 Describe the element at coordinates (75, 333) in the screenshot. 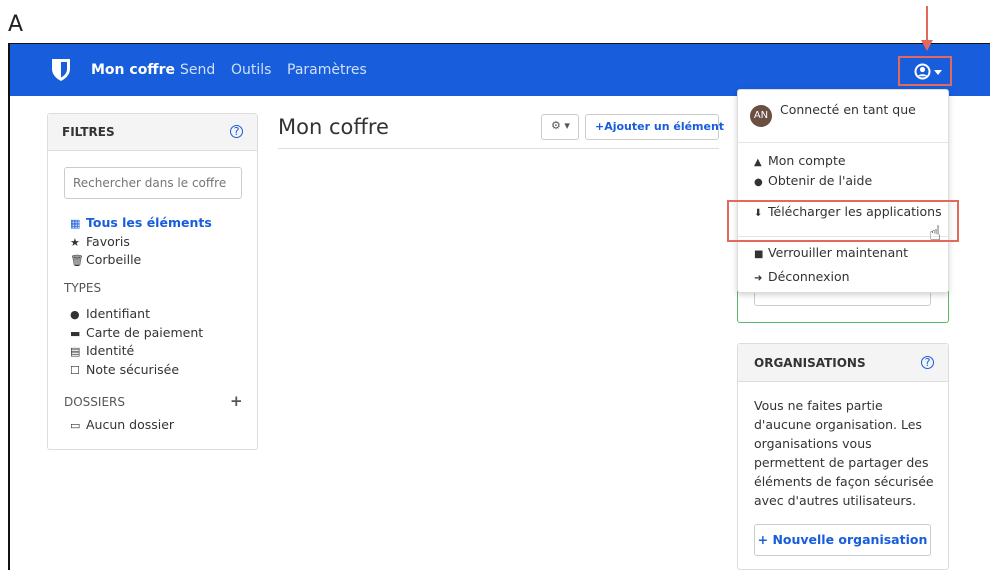

I see `credit-card-icon: ▬` at that location.